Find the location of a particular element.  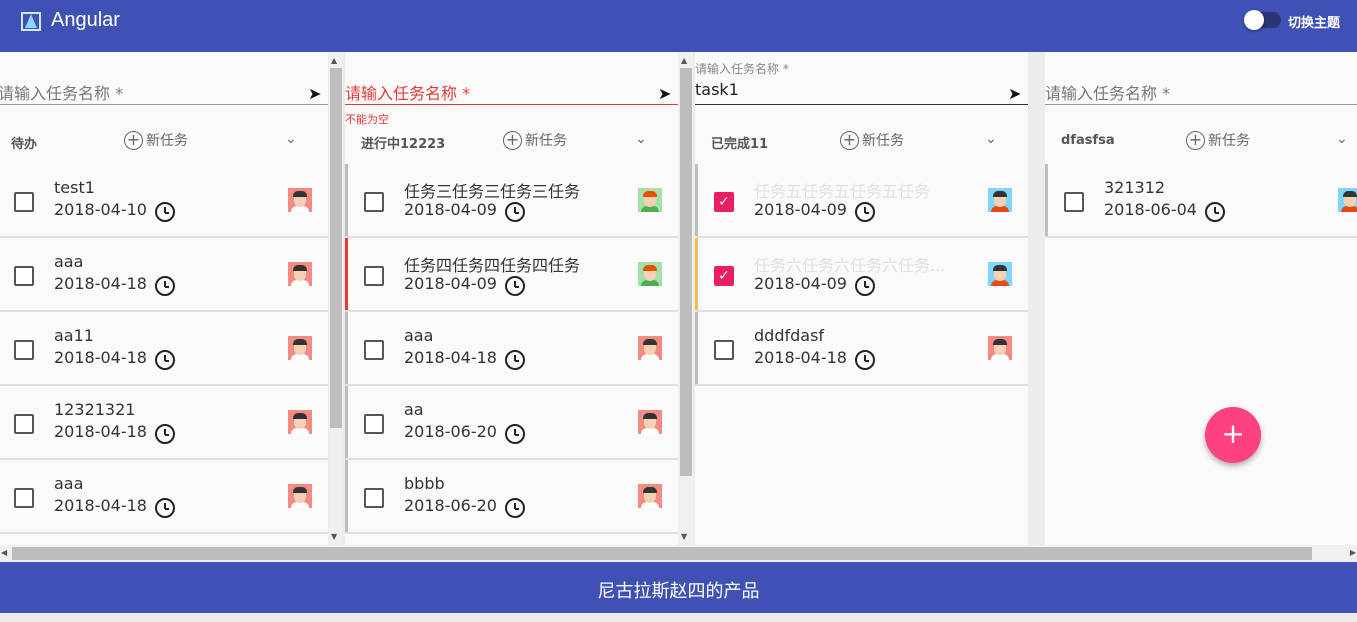

input-underline is located at coordinates (1201, 104).